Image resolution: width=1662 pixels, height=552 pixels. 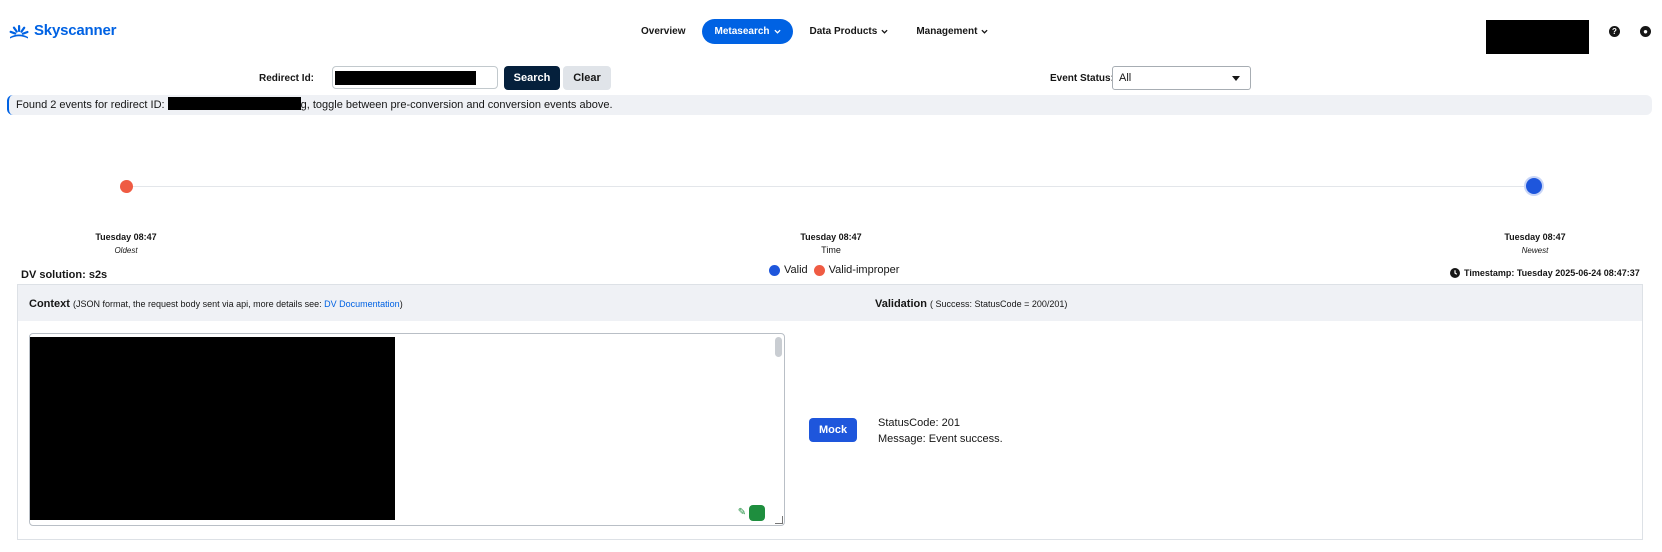 I want to click on nav-data-products: Data Products, so click(x=849, y=31).